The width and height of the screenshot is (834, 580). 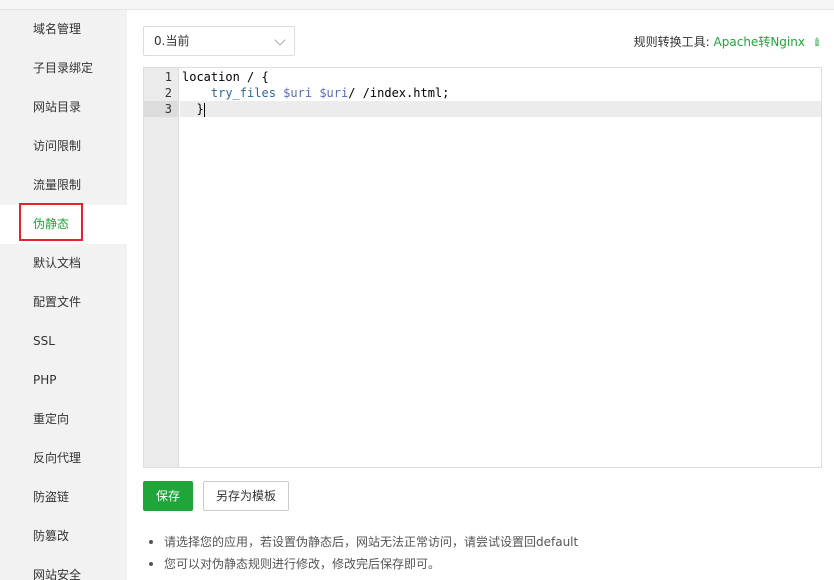 I want to click on tip-item: 请选择您的应用，若设置伪静态后，网站无法正常访问，请尝试设置回default, so click(x=363, y=545).